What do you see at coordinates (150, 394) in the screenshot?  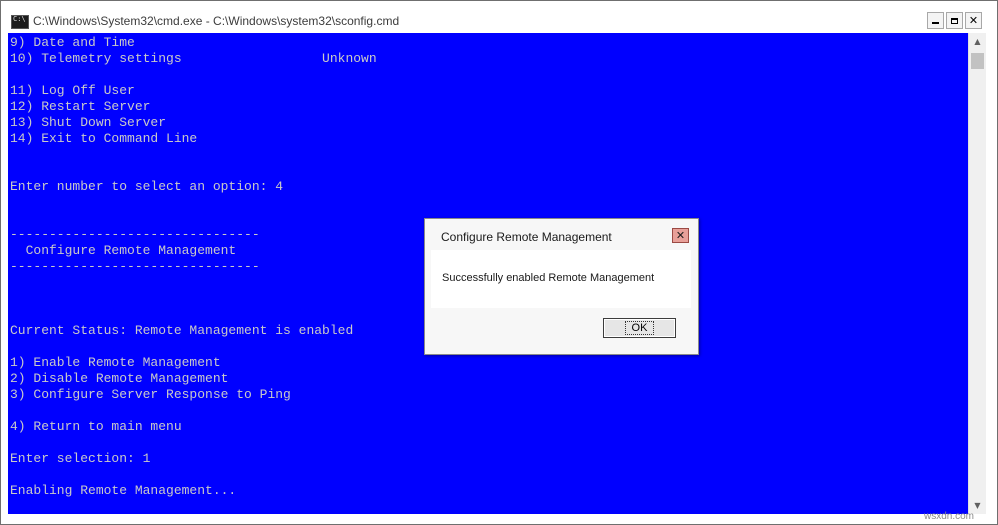 I see `console-line: 3) Configure Server Response to Ping` at bounding box center [150, 394].